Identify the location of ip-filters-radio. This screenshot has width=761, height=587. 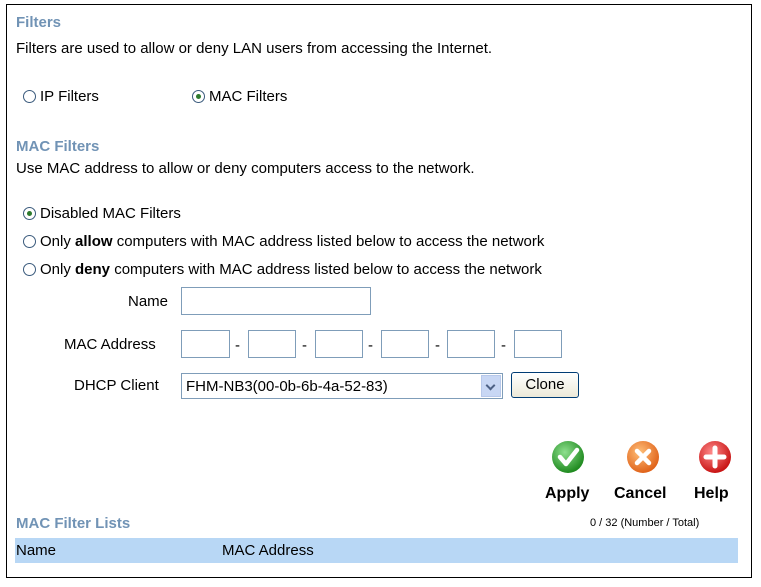
(29, 96).